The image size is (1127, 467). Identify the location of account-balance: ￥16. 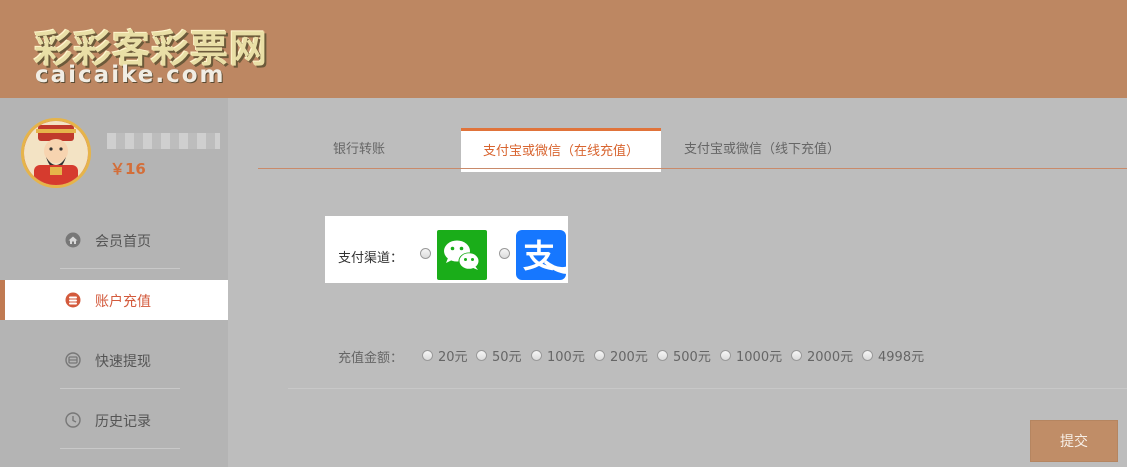
(128, 169).